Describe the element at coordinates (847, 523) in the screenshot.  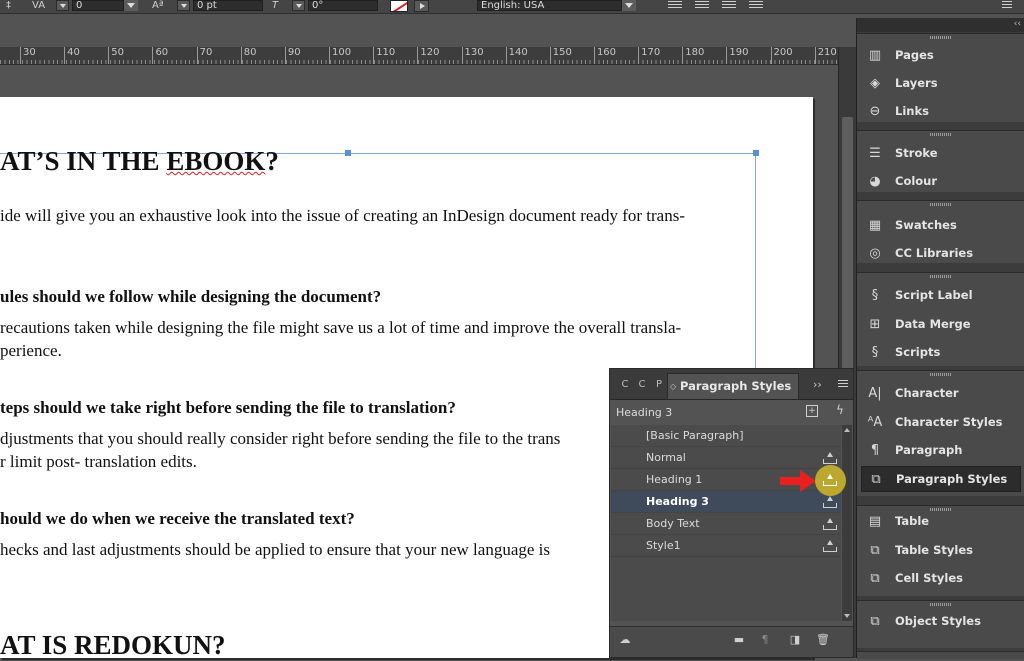
I see `style-list-scrollbar` at that location.